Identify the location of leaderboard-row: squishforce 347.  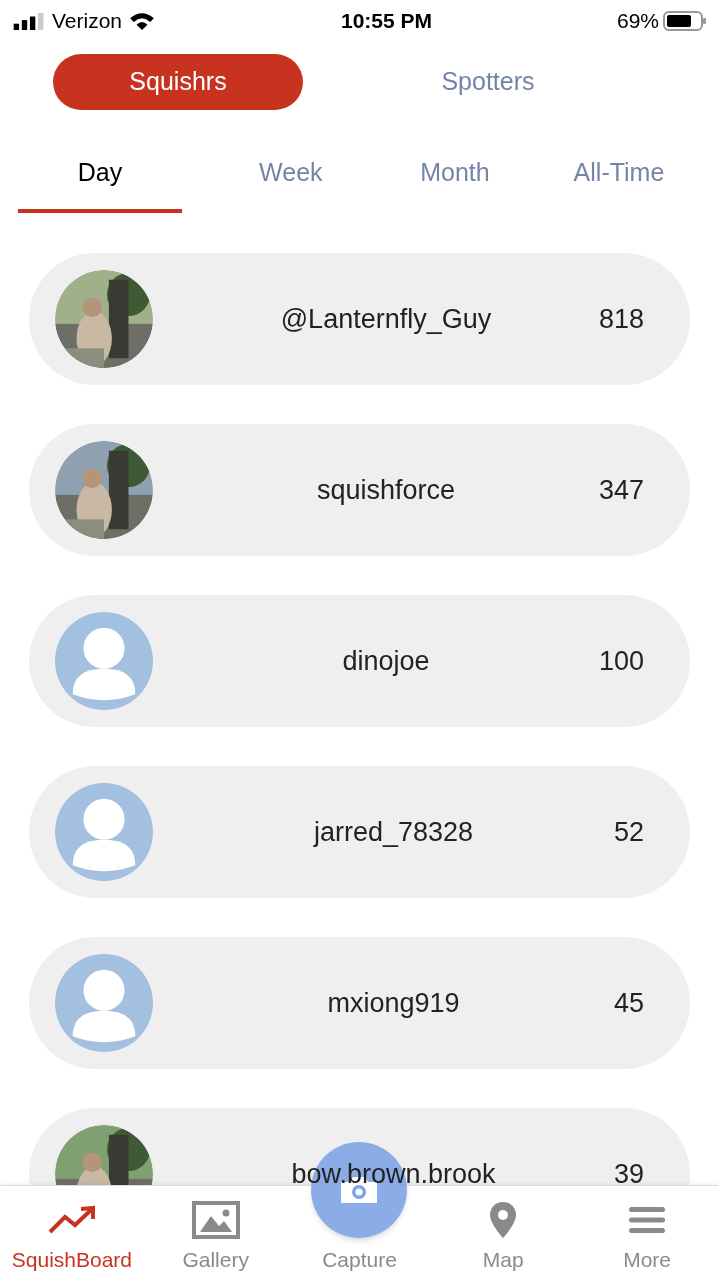
(359, 490).